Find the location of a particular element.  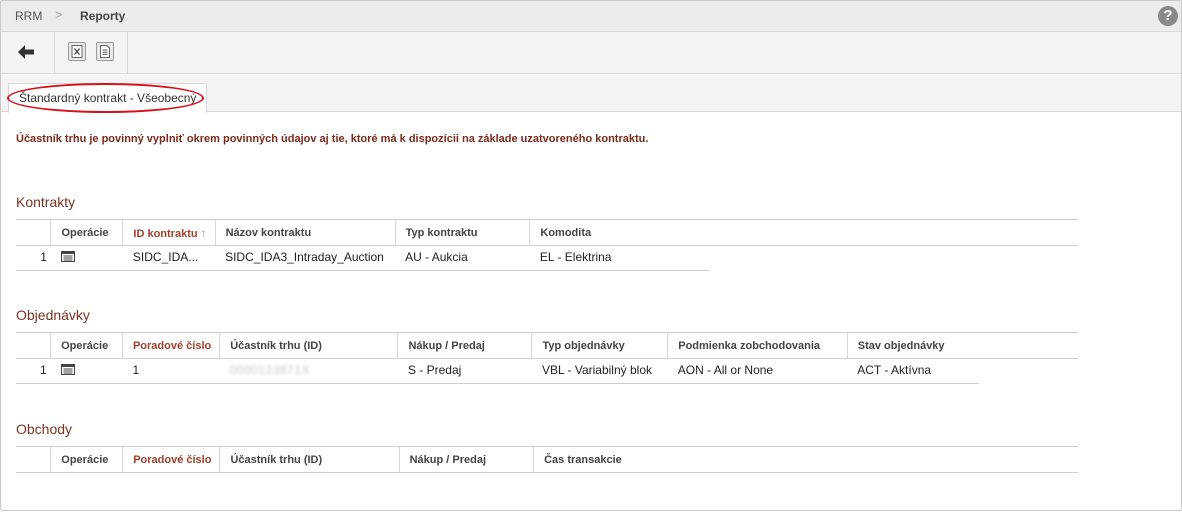

help-icon: ? is located at coordinates (1168, 16).